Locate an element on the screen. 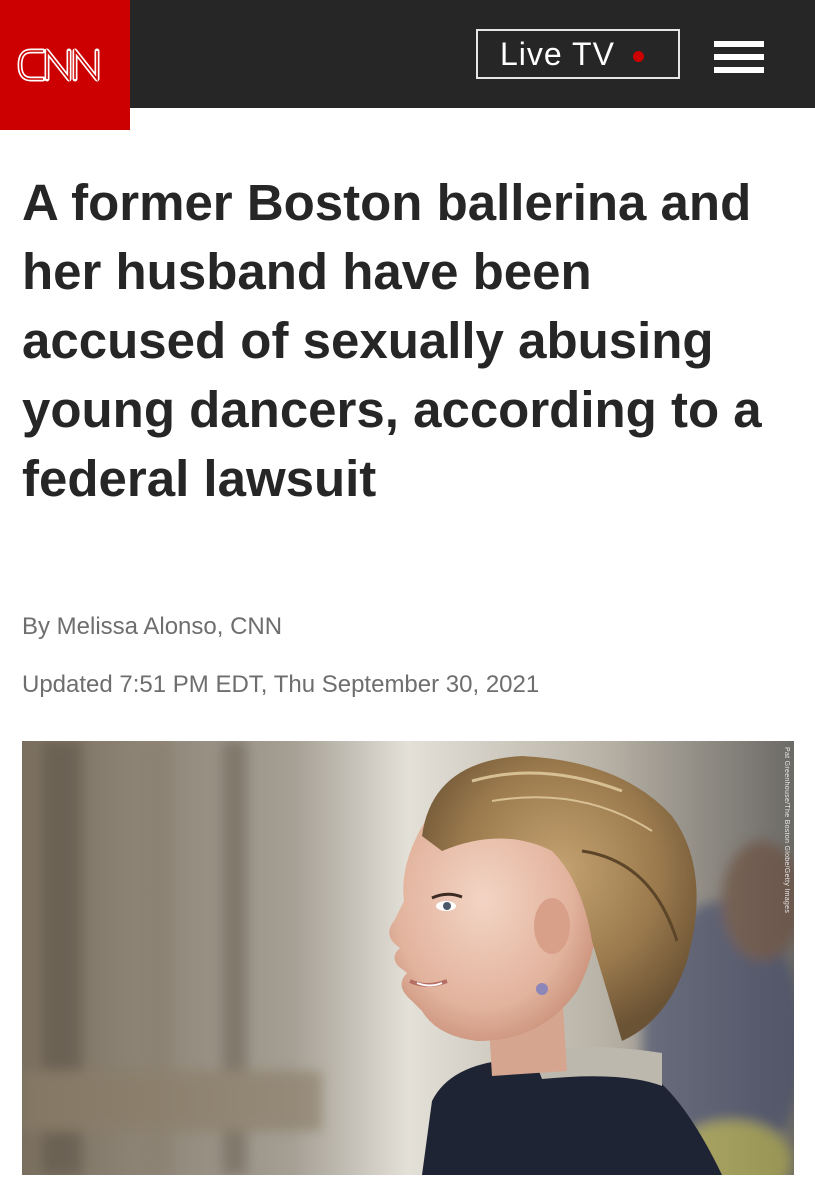 Image resolution: width=815 pixels, height=1200 pixels. live-tv-label: Live TV is located at coordinates (557, 53).